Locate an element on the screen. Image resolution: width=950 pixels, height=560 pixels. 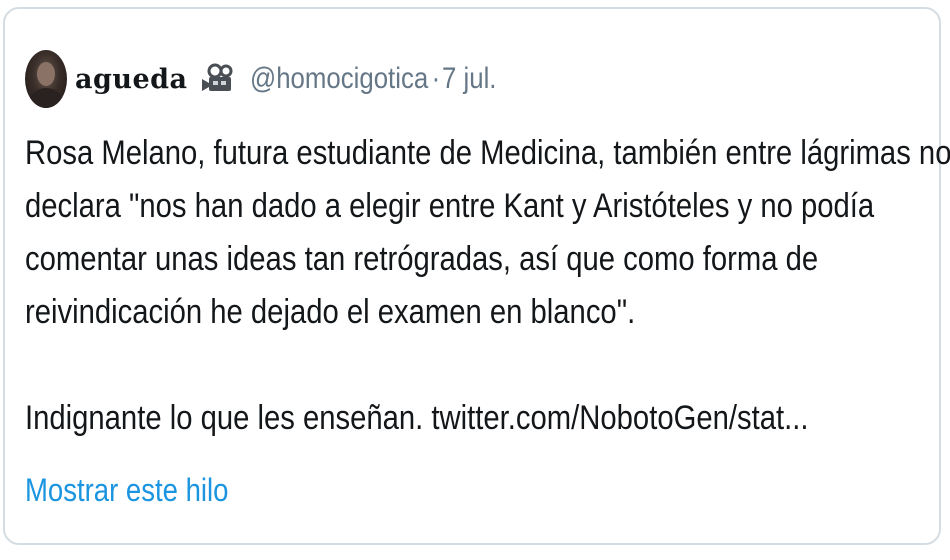
movie-camera-icon is located at coordinates (219, 79).